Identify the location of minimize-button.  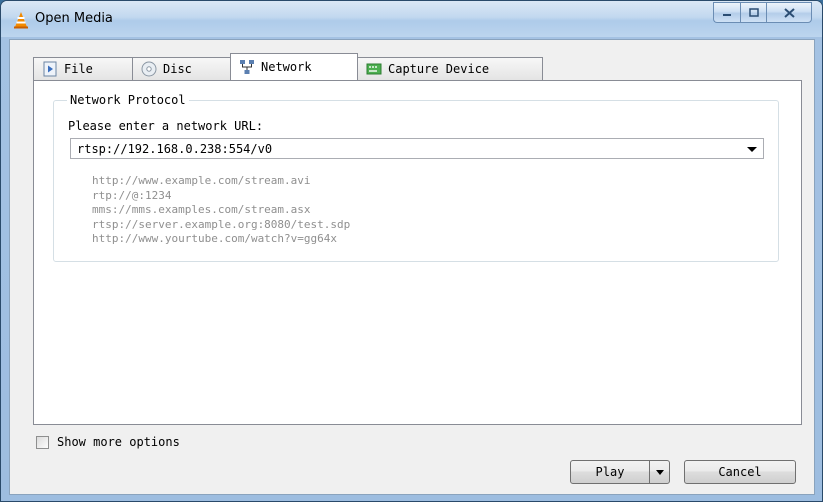
(726, 12).